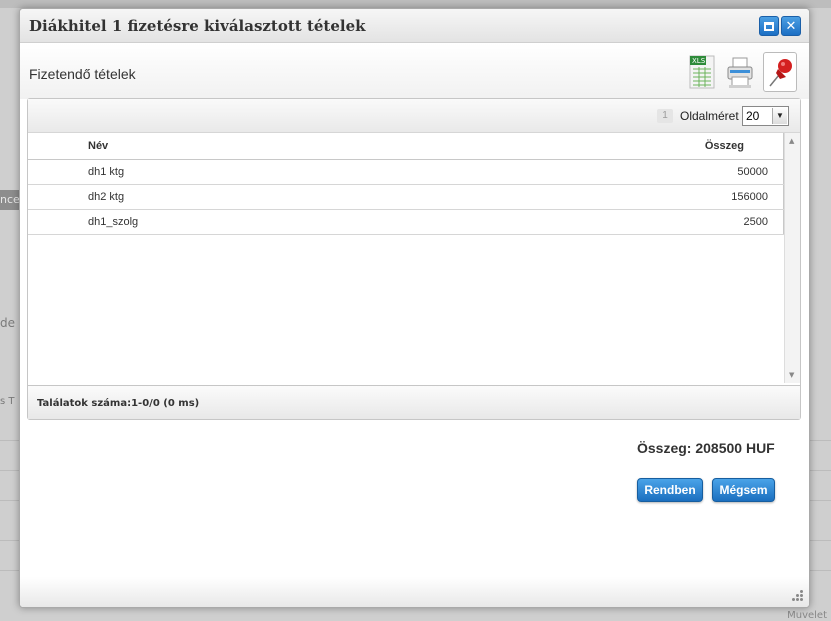 This screenshot has height=621, width=831. What do you see at coordinates (248, 172) in the screenshot?
I see `row-name: dh1 ktg` at bounding box center [248, 172].